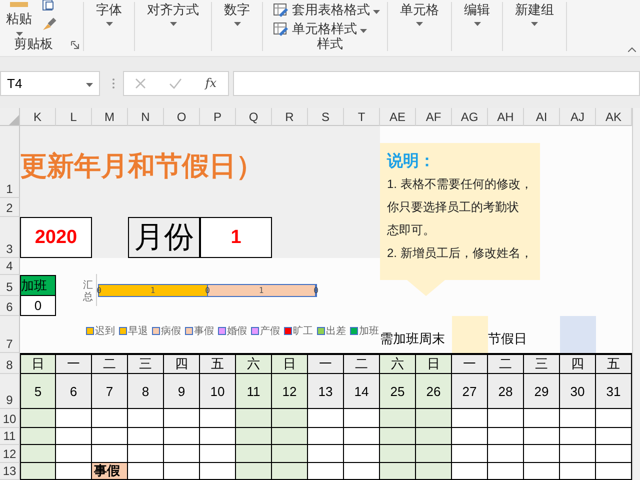  What do you see at coordinates (182, 117) in the screenshot?
I see `column-header: O` at bounding box center [182, 117].